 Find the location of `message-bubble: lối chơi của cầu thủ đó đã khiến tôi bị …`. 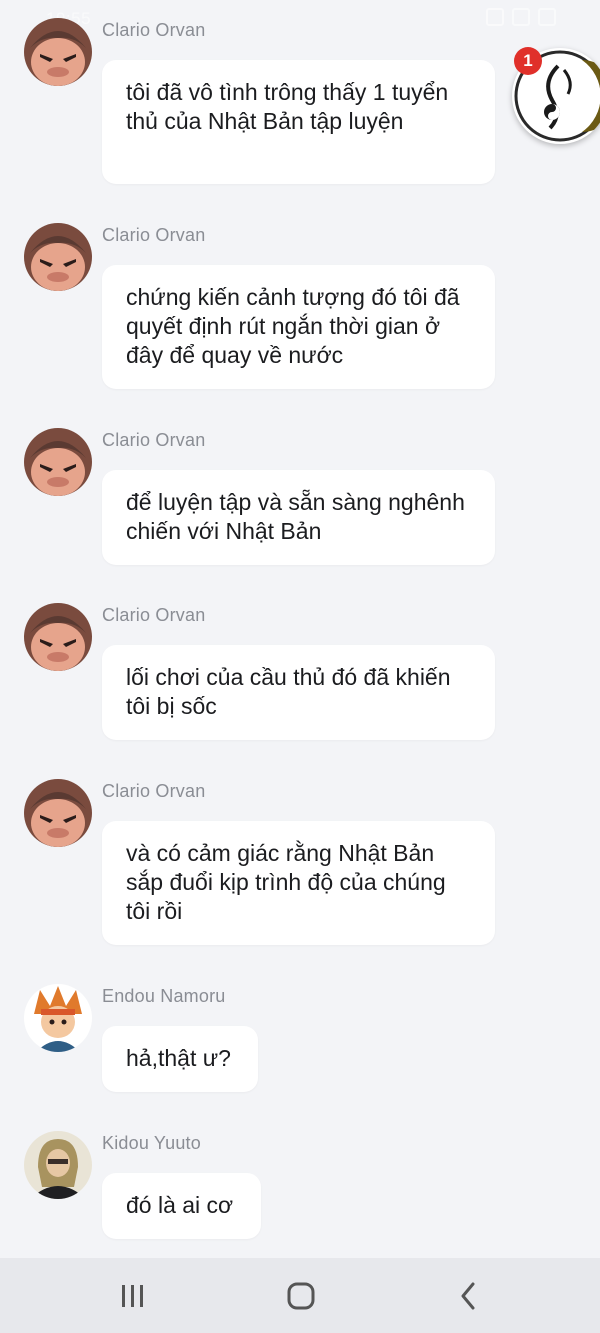

message-bubble: lối chơi của cầu thủ đó đã khiến tôi bị … is located at coordinates (298, 692).